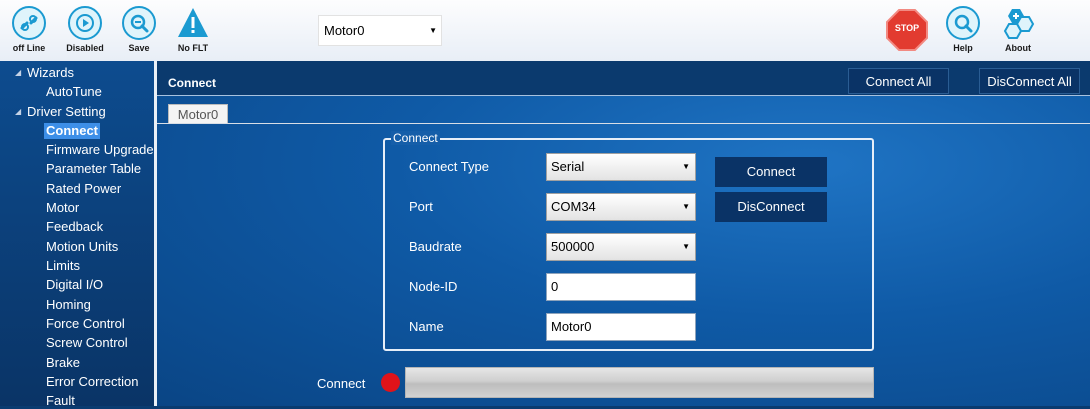 This screenshot has width=1090, height=409. I want to click on page-title: Connect, so click(192, 83).